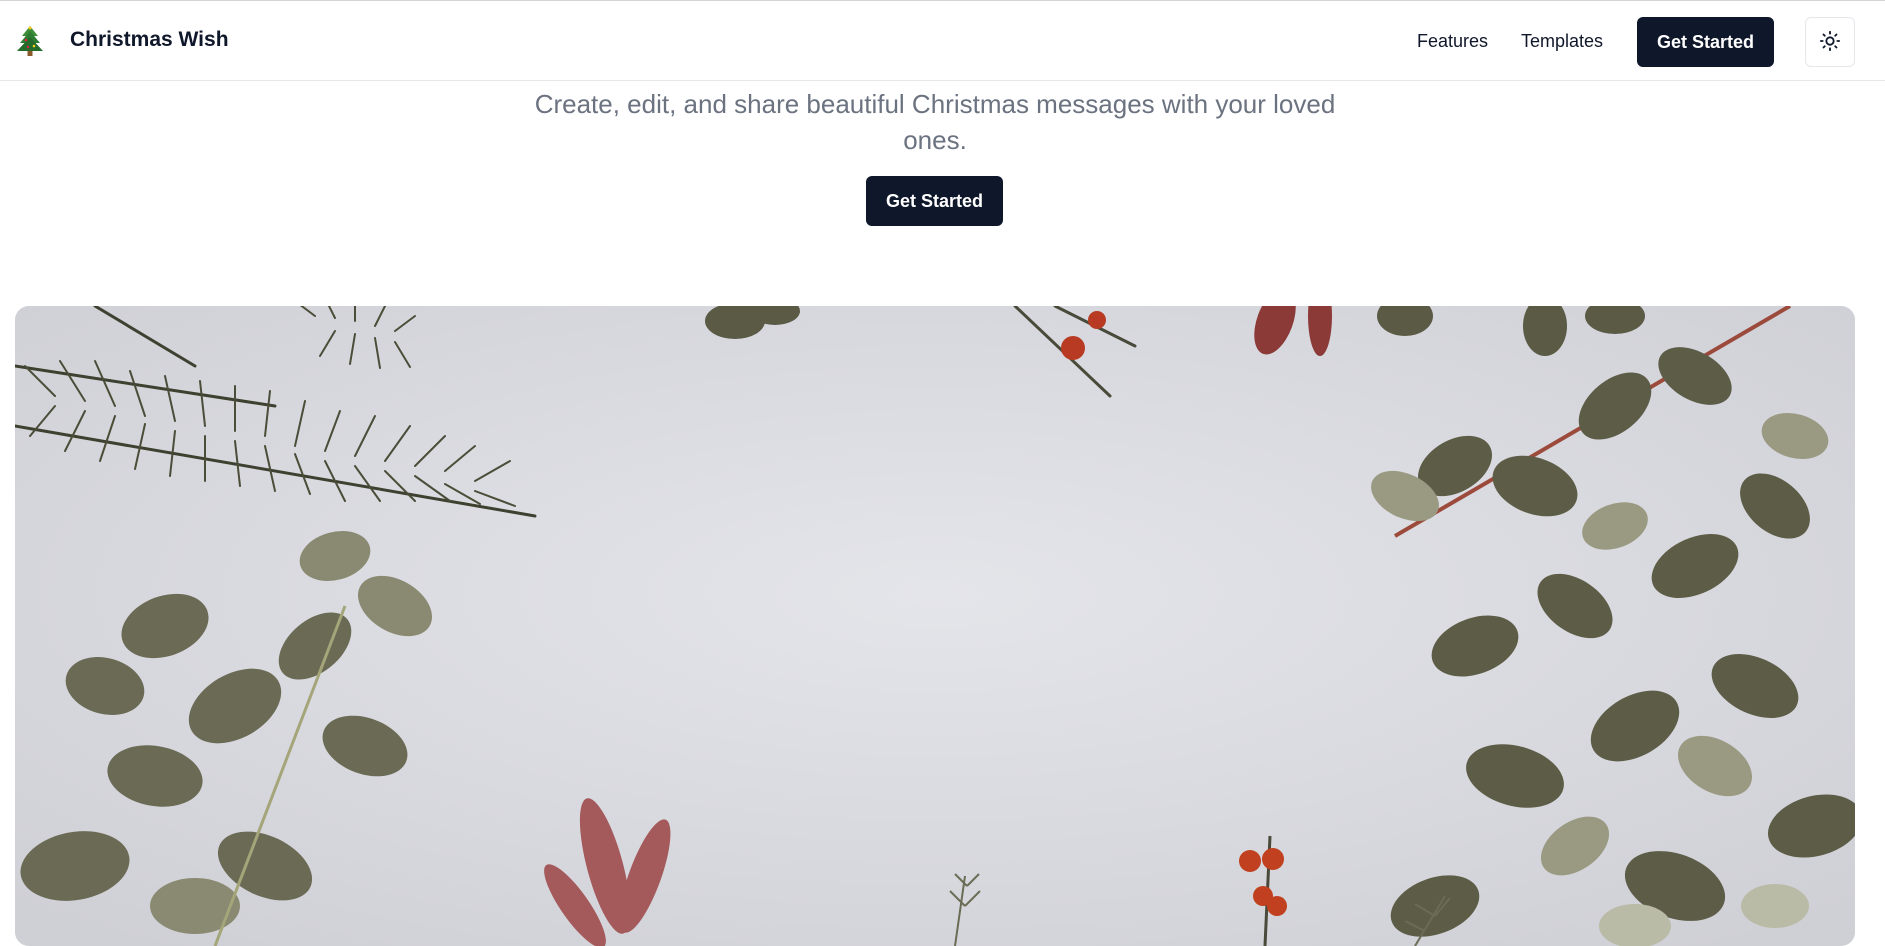  Describe the element at coordinates (1562, 41) in the screenshot. I see `nav-link-templates: Templates` at that location.